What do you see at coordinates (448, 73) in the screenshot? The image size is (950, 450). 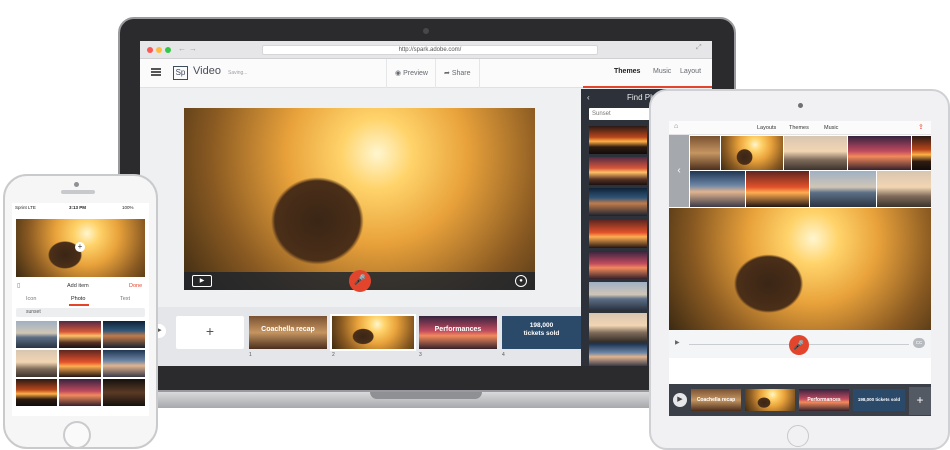 I see `share-icon: ➦` at bounding box center [448, 73].